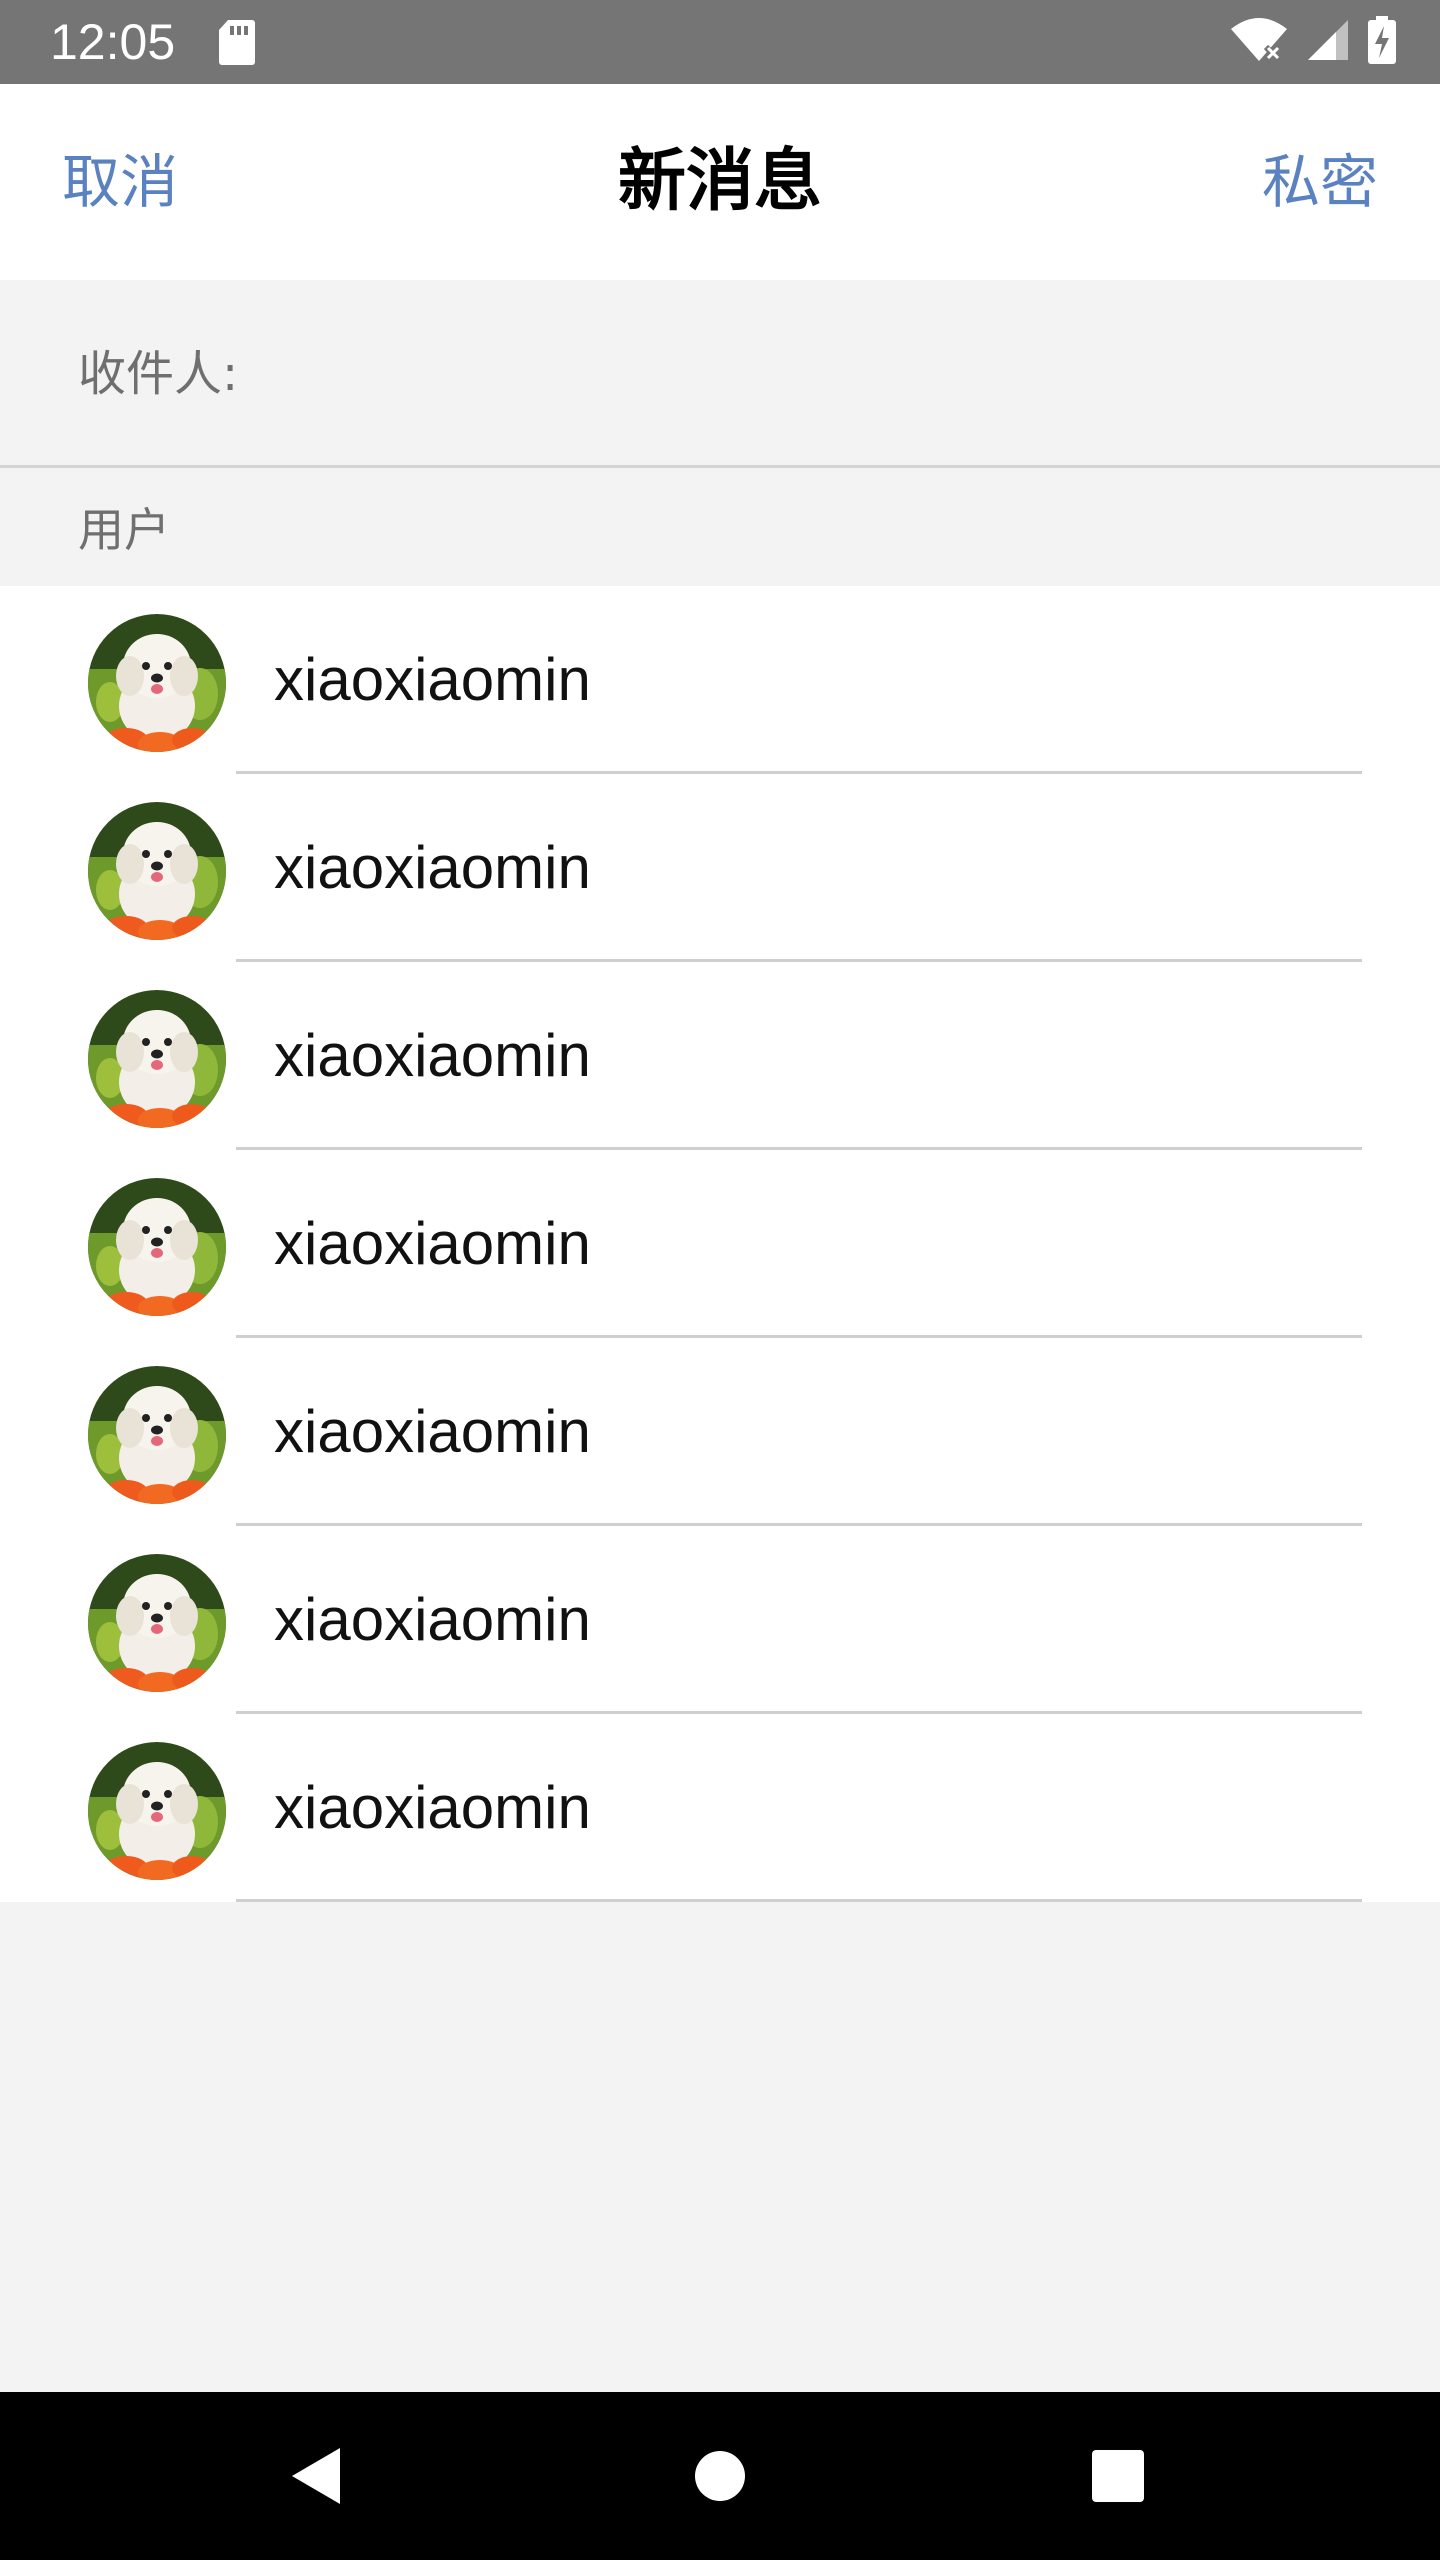 The width and height of the screenshot is (1440, 2560). I want to click on status-bar: 12:05, so click(720, 42).